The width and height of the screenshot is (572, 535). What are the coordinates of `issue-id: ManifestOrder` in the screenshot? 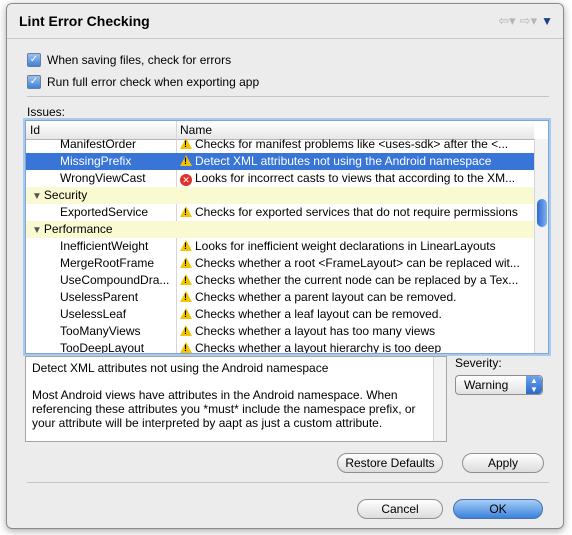 It's located at (98, 144).